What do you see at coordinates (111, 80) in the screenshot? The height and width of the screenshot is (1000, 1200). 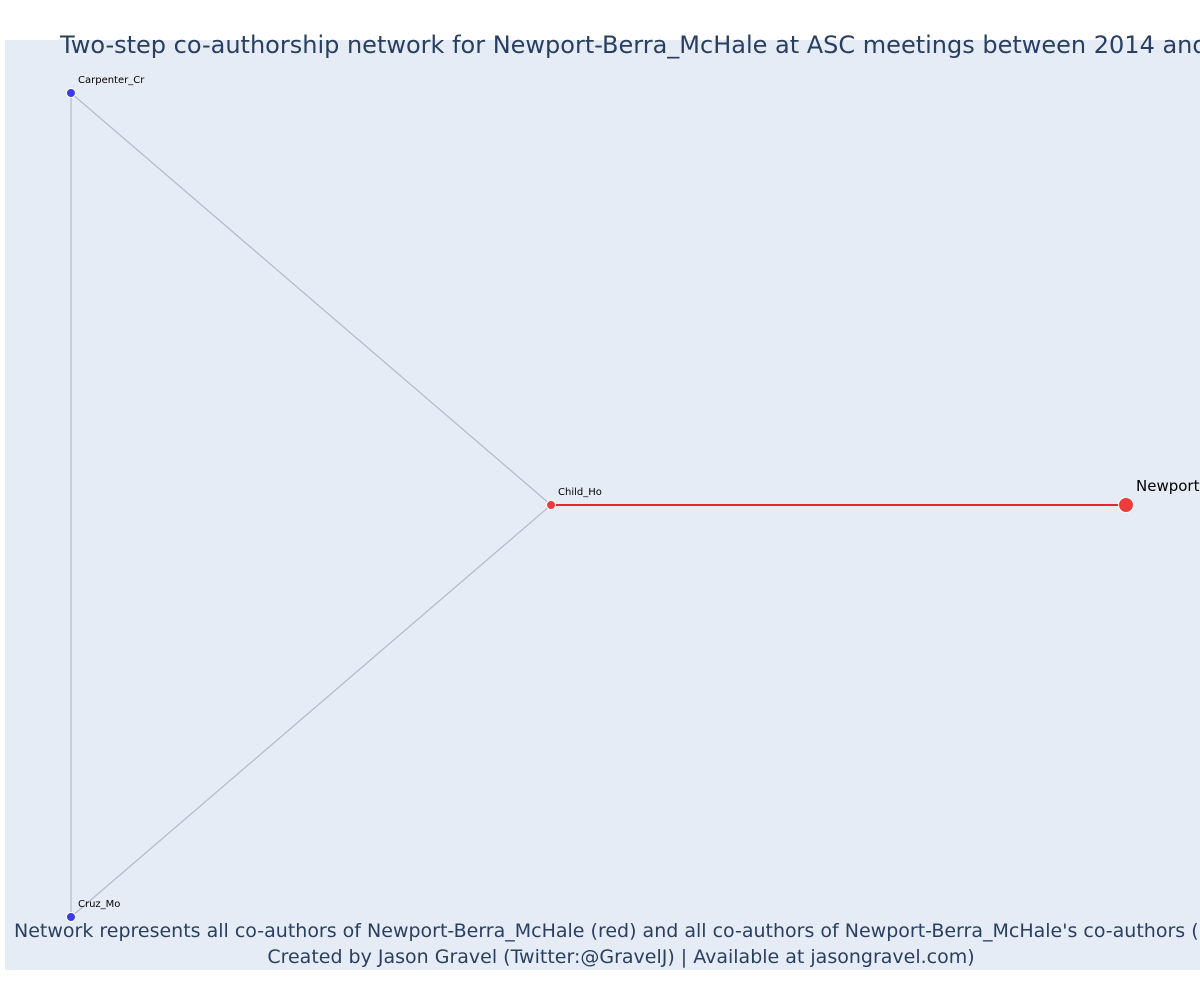 I see `node-label-carpenter-cr: Carpenter_Cr` at bounding box center [111, 80].